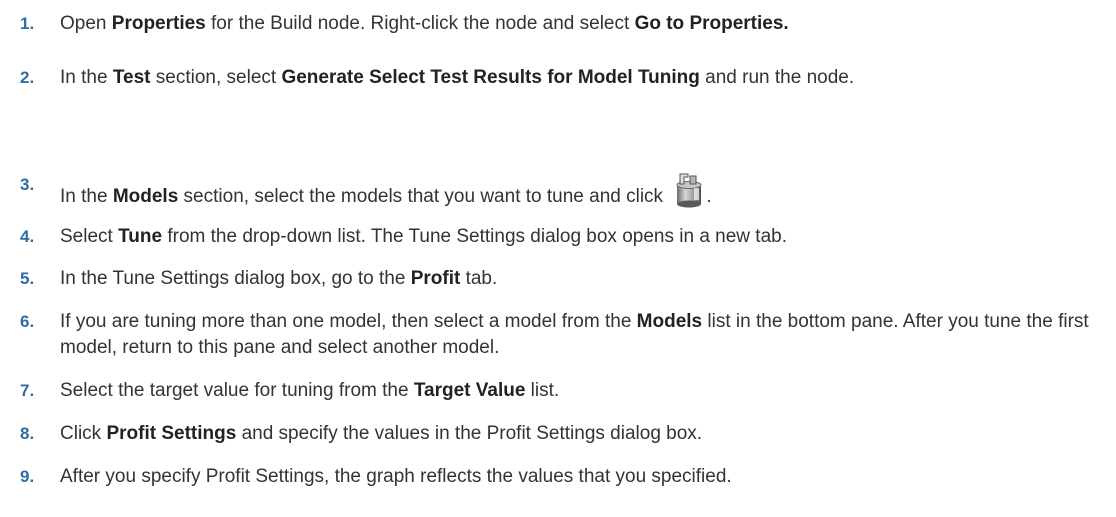 The height and width of the screenshot is (517, 1116). What do you see at coordinates (27, 390) in the screenshot?
I see `step-number: 7.` at bounding box center [27, 390].